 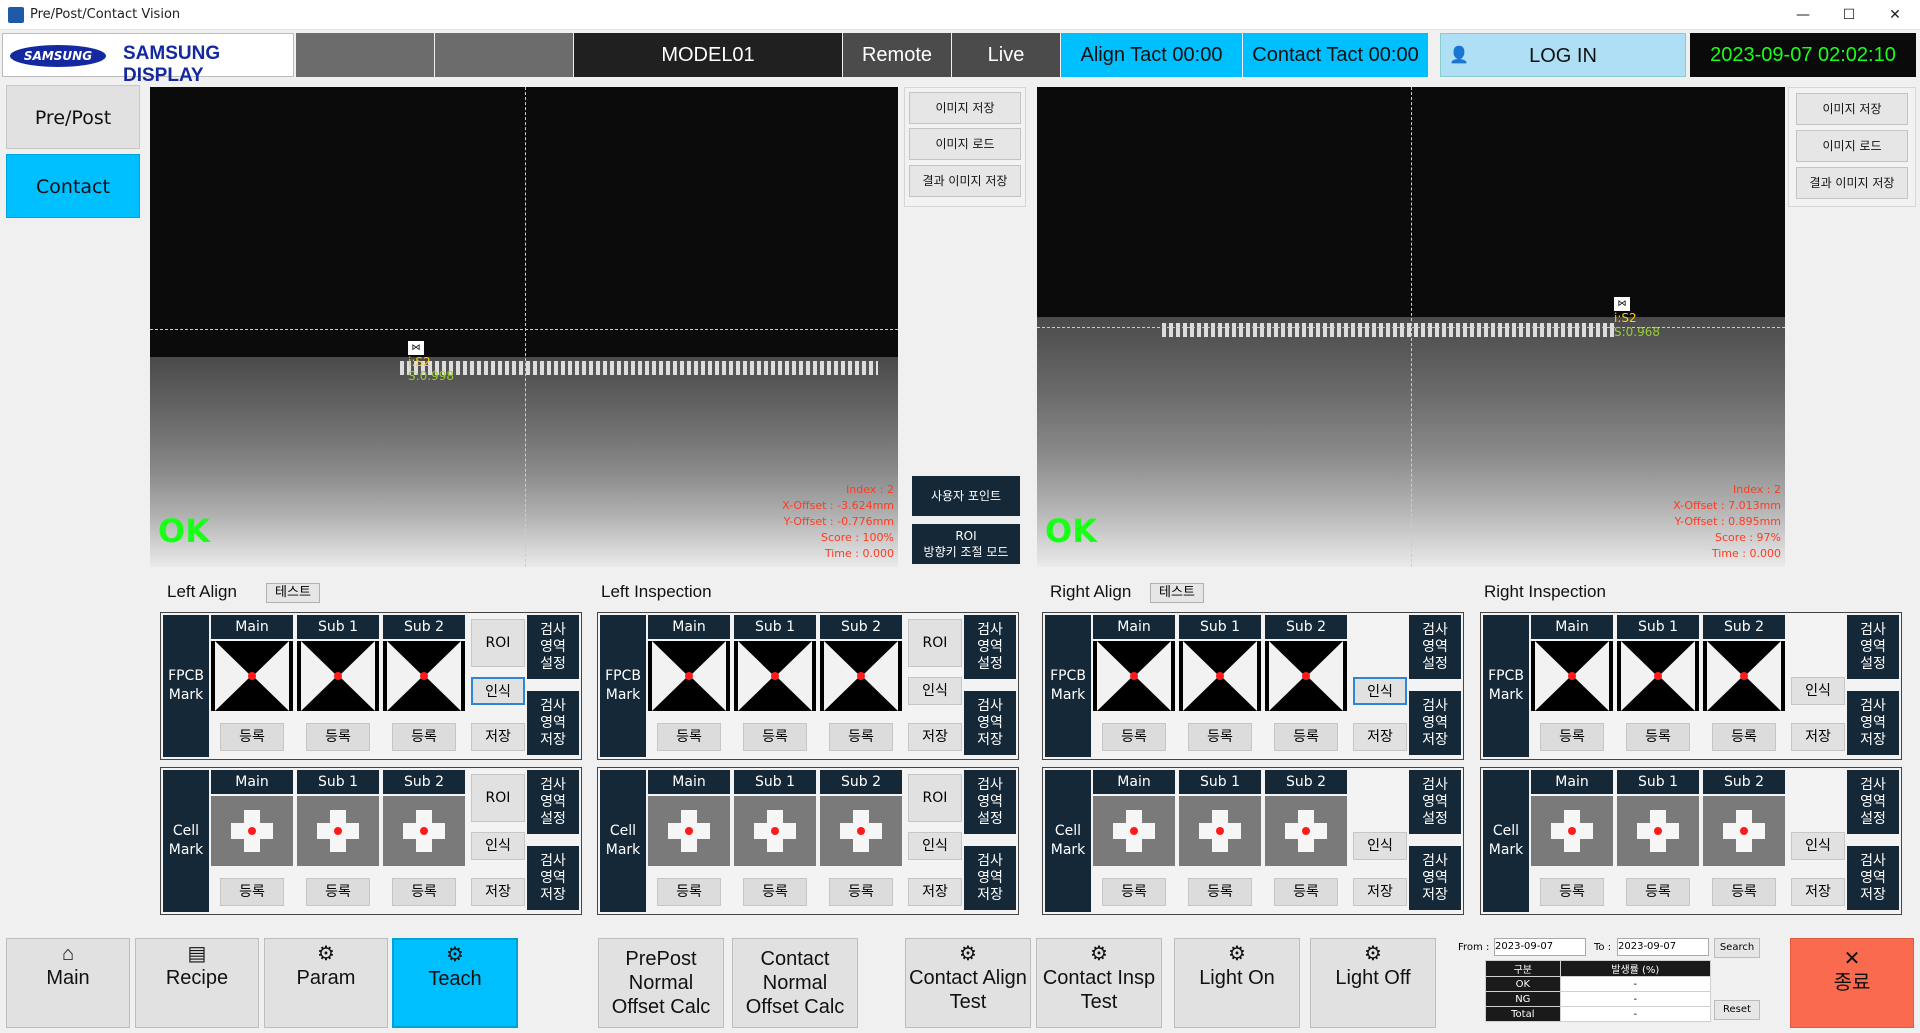 I want to click on left-align-test-button: 테스트, so click(x=293, y=593).